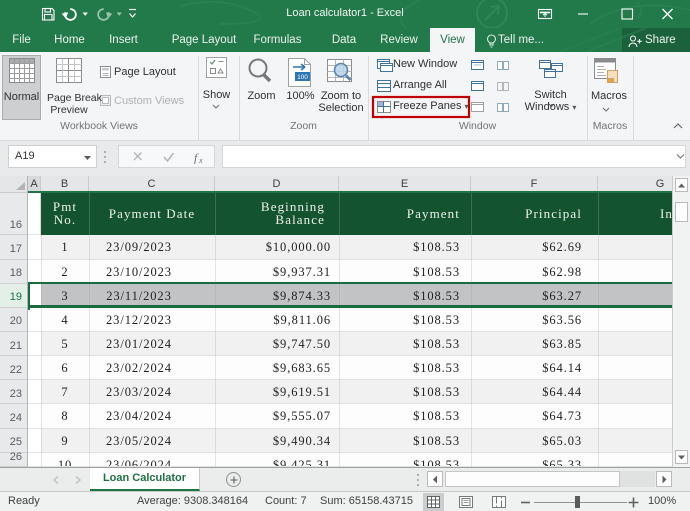 Image resolution: width=690 pixels, height=511 pixels. Describe the element at coordinates (200, 160) in the screenshot. I see `svg-text: x` at that location.